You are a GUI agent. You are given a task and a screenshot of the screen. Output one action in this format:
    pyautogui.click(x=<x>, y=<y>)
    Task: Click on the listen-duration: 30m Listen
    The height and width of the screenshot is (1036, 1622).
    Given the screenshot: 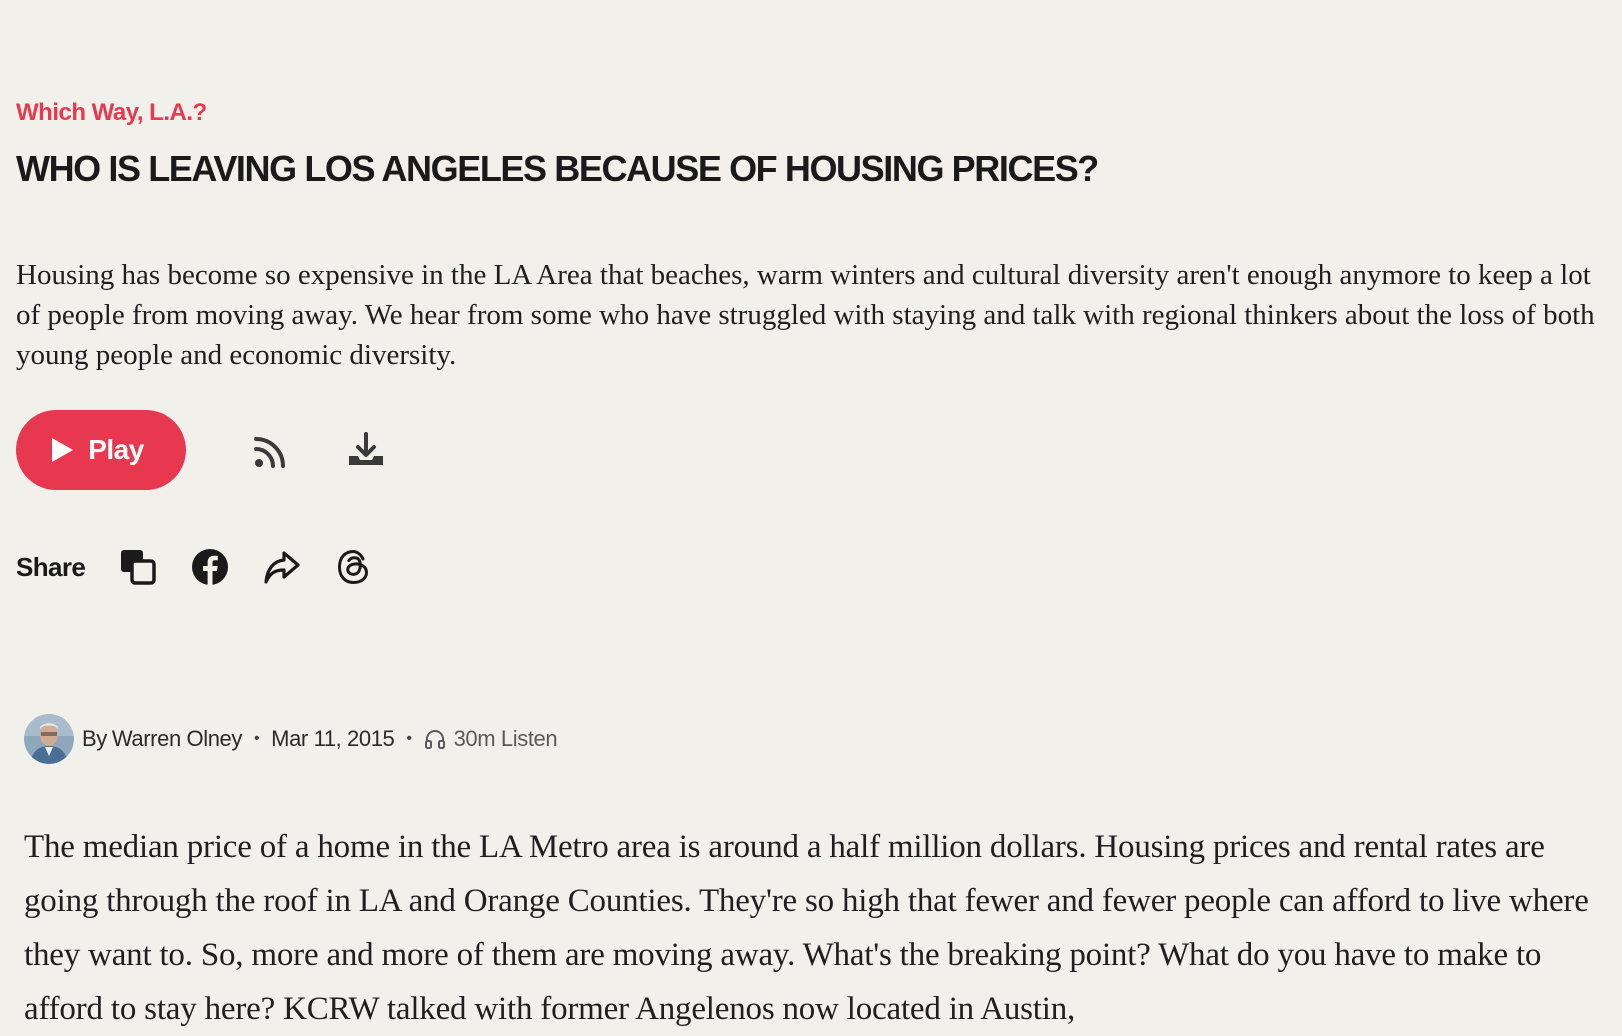 What is the action you would take?
    pyautogui.click(x=491, y=739)
    